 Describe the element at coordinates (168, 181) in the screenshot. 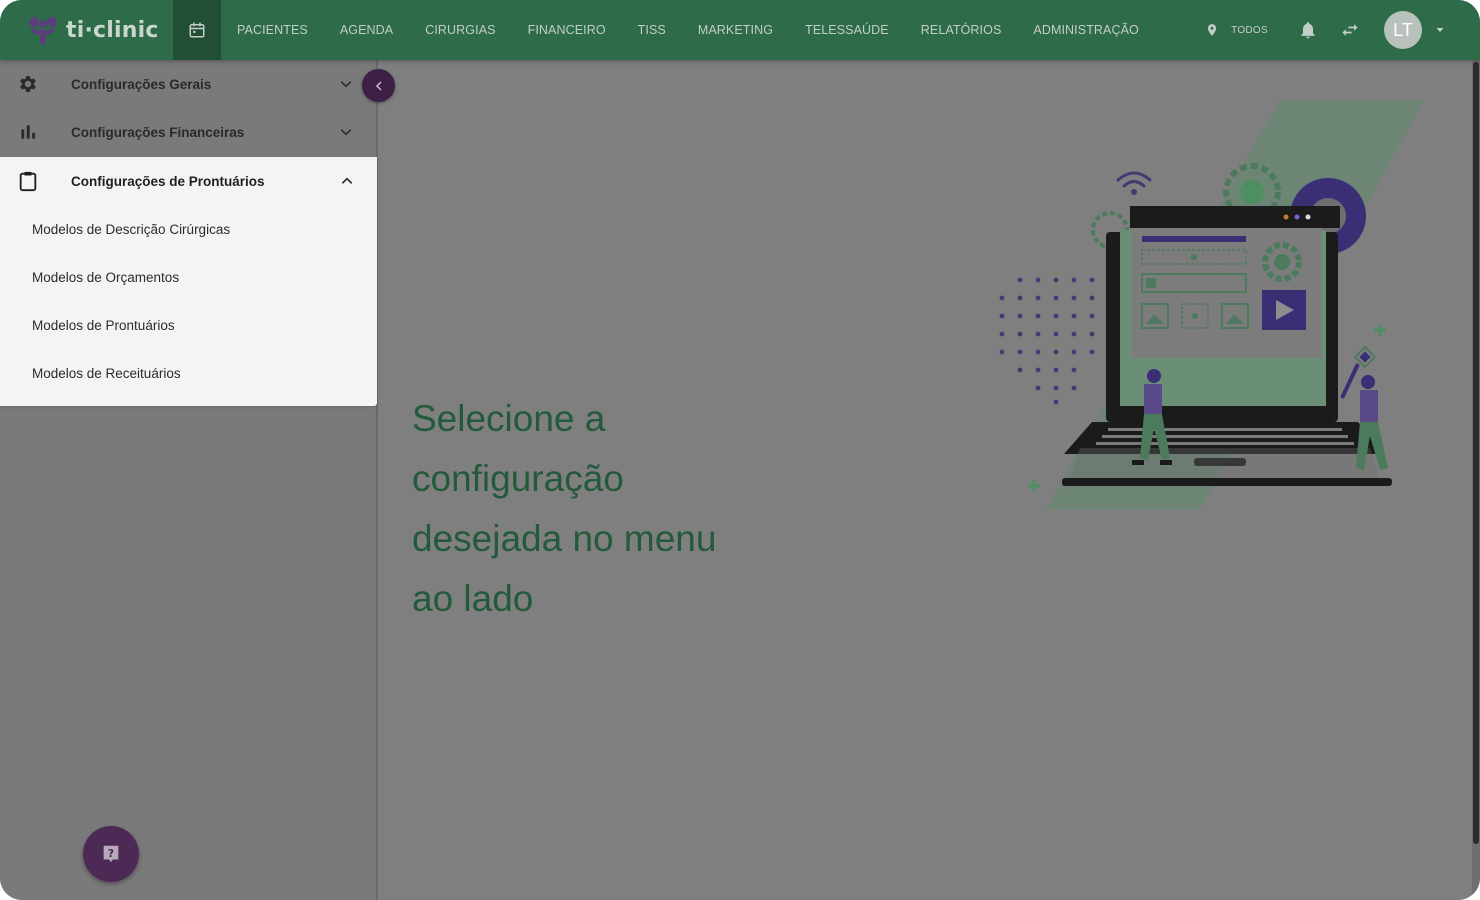

I see `menu-section-label: Configurações de Prontuários` at that location.